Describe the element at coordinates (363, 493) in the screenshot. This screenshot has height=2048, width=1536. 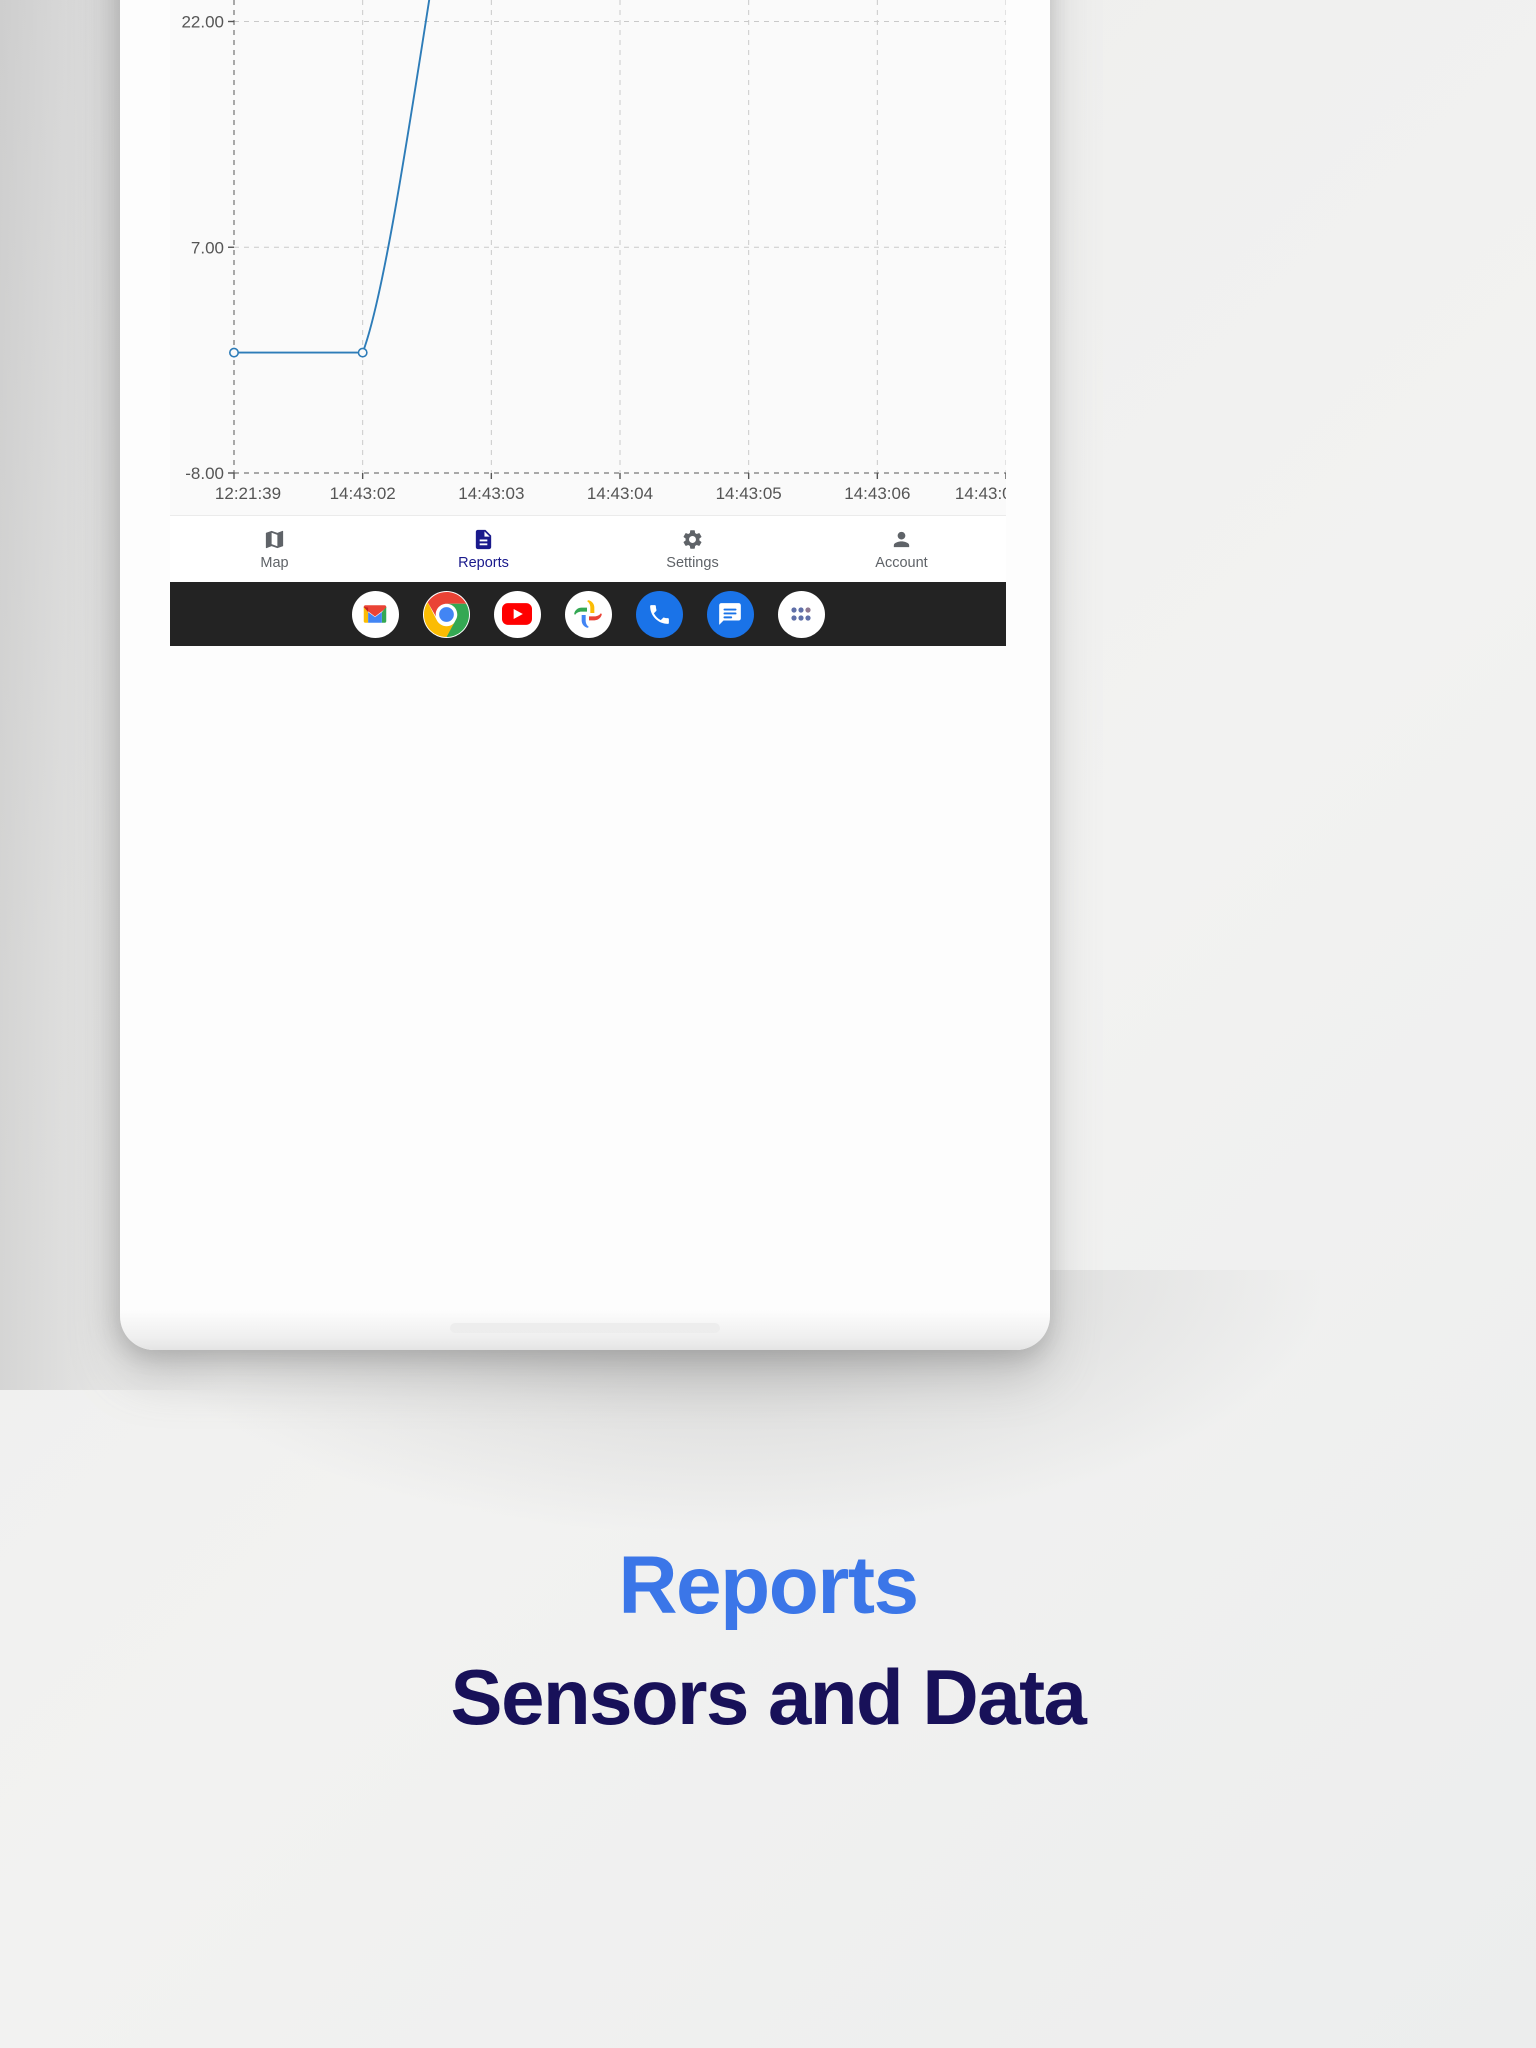
I see `svg-text: 14:43:02` at that location.